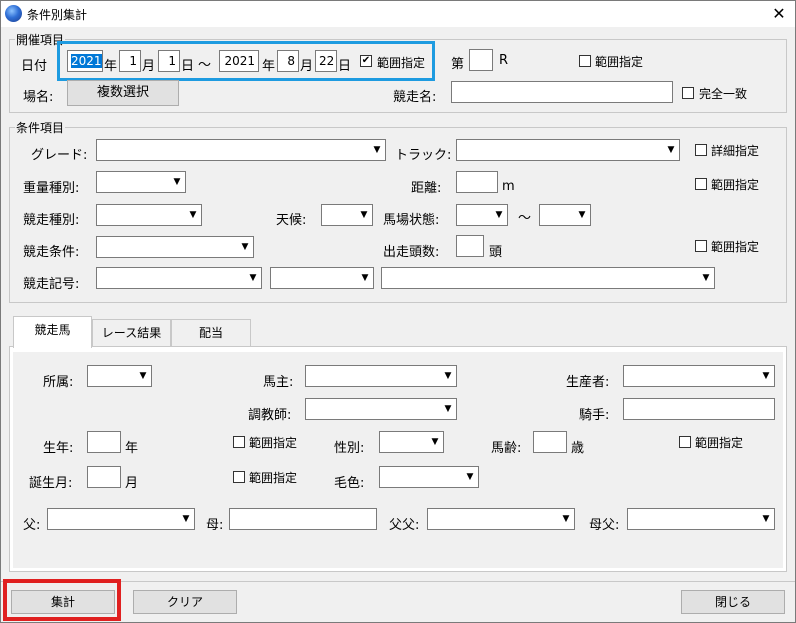 The width and height of the screenshot is (796, 623). I want to click on race-cond-label: 競走条件:, so click(51, 252).